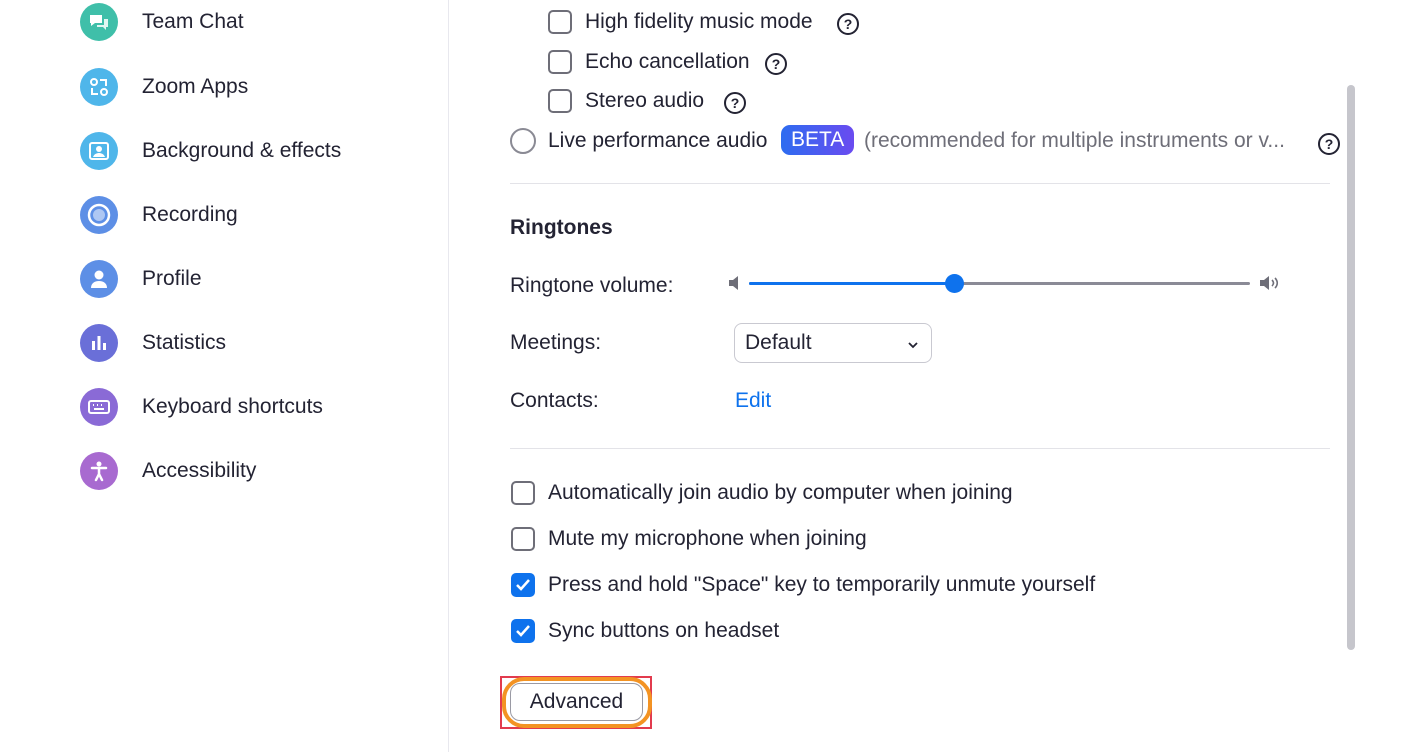 The width and height of the screenshot is (1419, 752). Describe the element at coordinates (242, 150) in the screenshot. I see `sidebar-item-label: Background & effects` at that location.